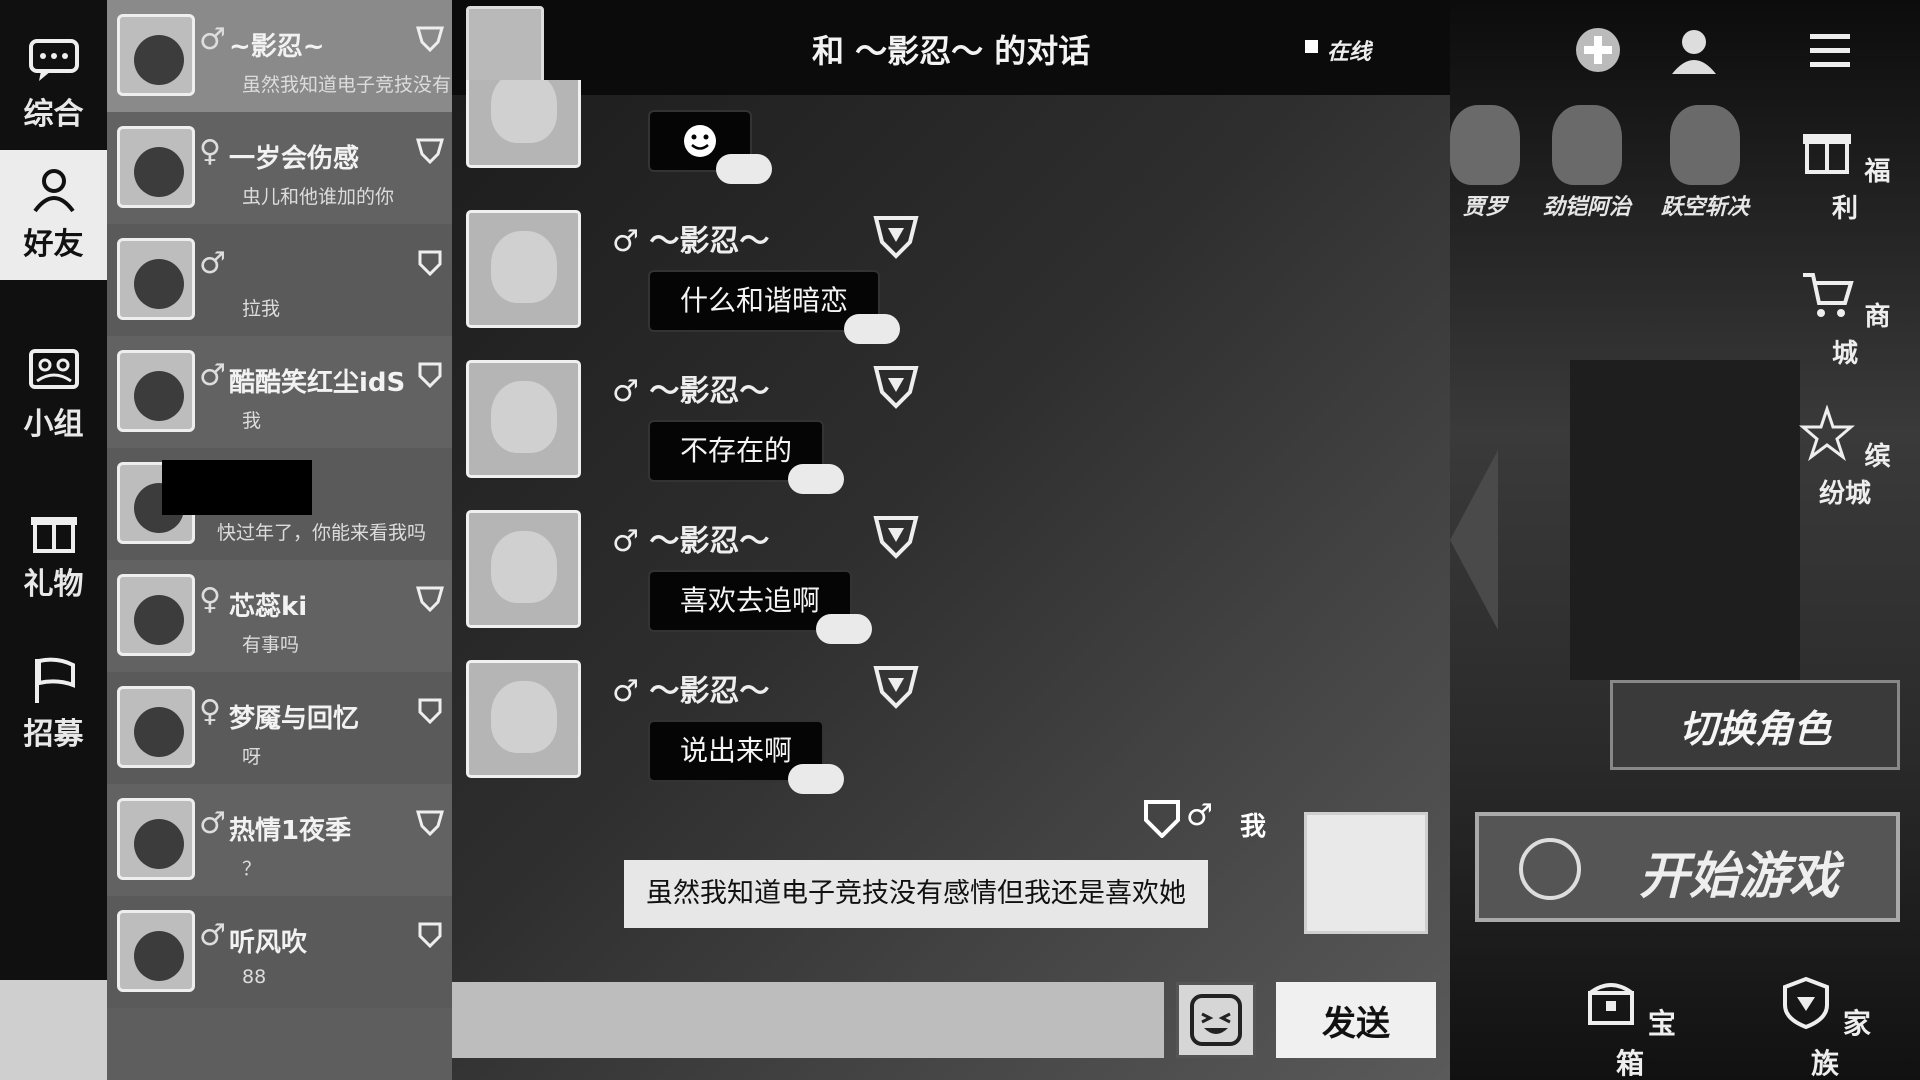 The height and width of the screenshot is (1080, 1920). What do you see at coordinates (271, 645) in the screenshot?
I see `friend-last-message: 有事吗` at bounding box center [271, 645].